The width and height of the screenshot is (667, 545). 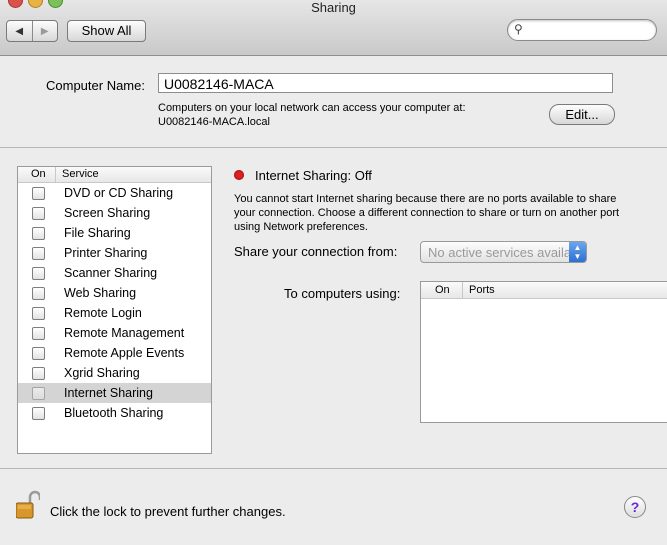 I want to click on service-row-screen-sharing: Screen Sharing, so click(x=114, y=213).